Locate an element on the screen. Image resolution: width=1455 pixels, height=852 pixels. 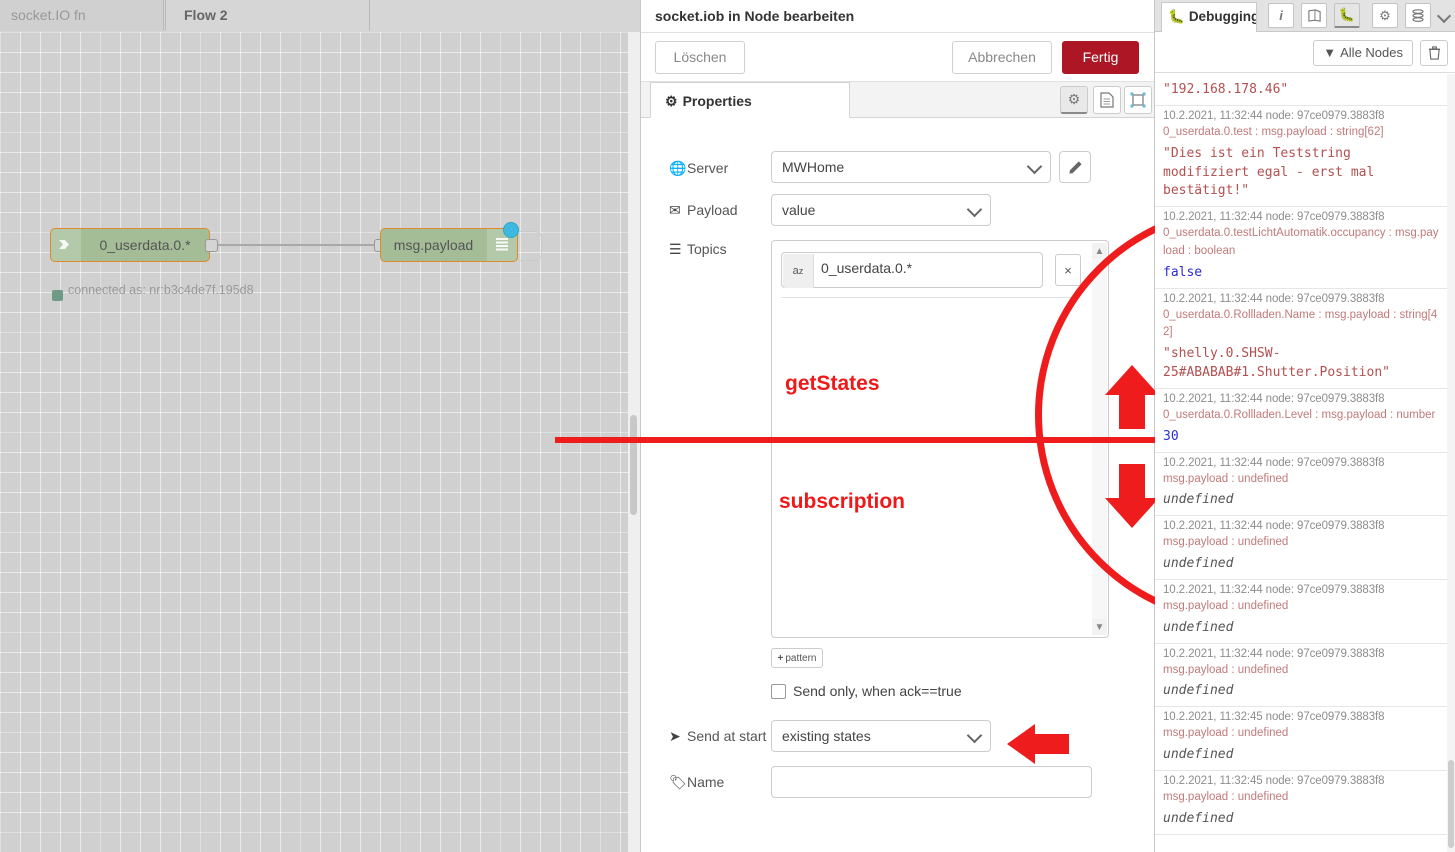
tab-properties: ⚙ Properties is located at coordinates (750, 100).